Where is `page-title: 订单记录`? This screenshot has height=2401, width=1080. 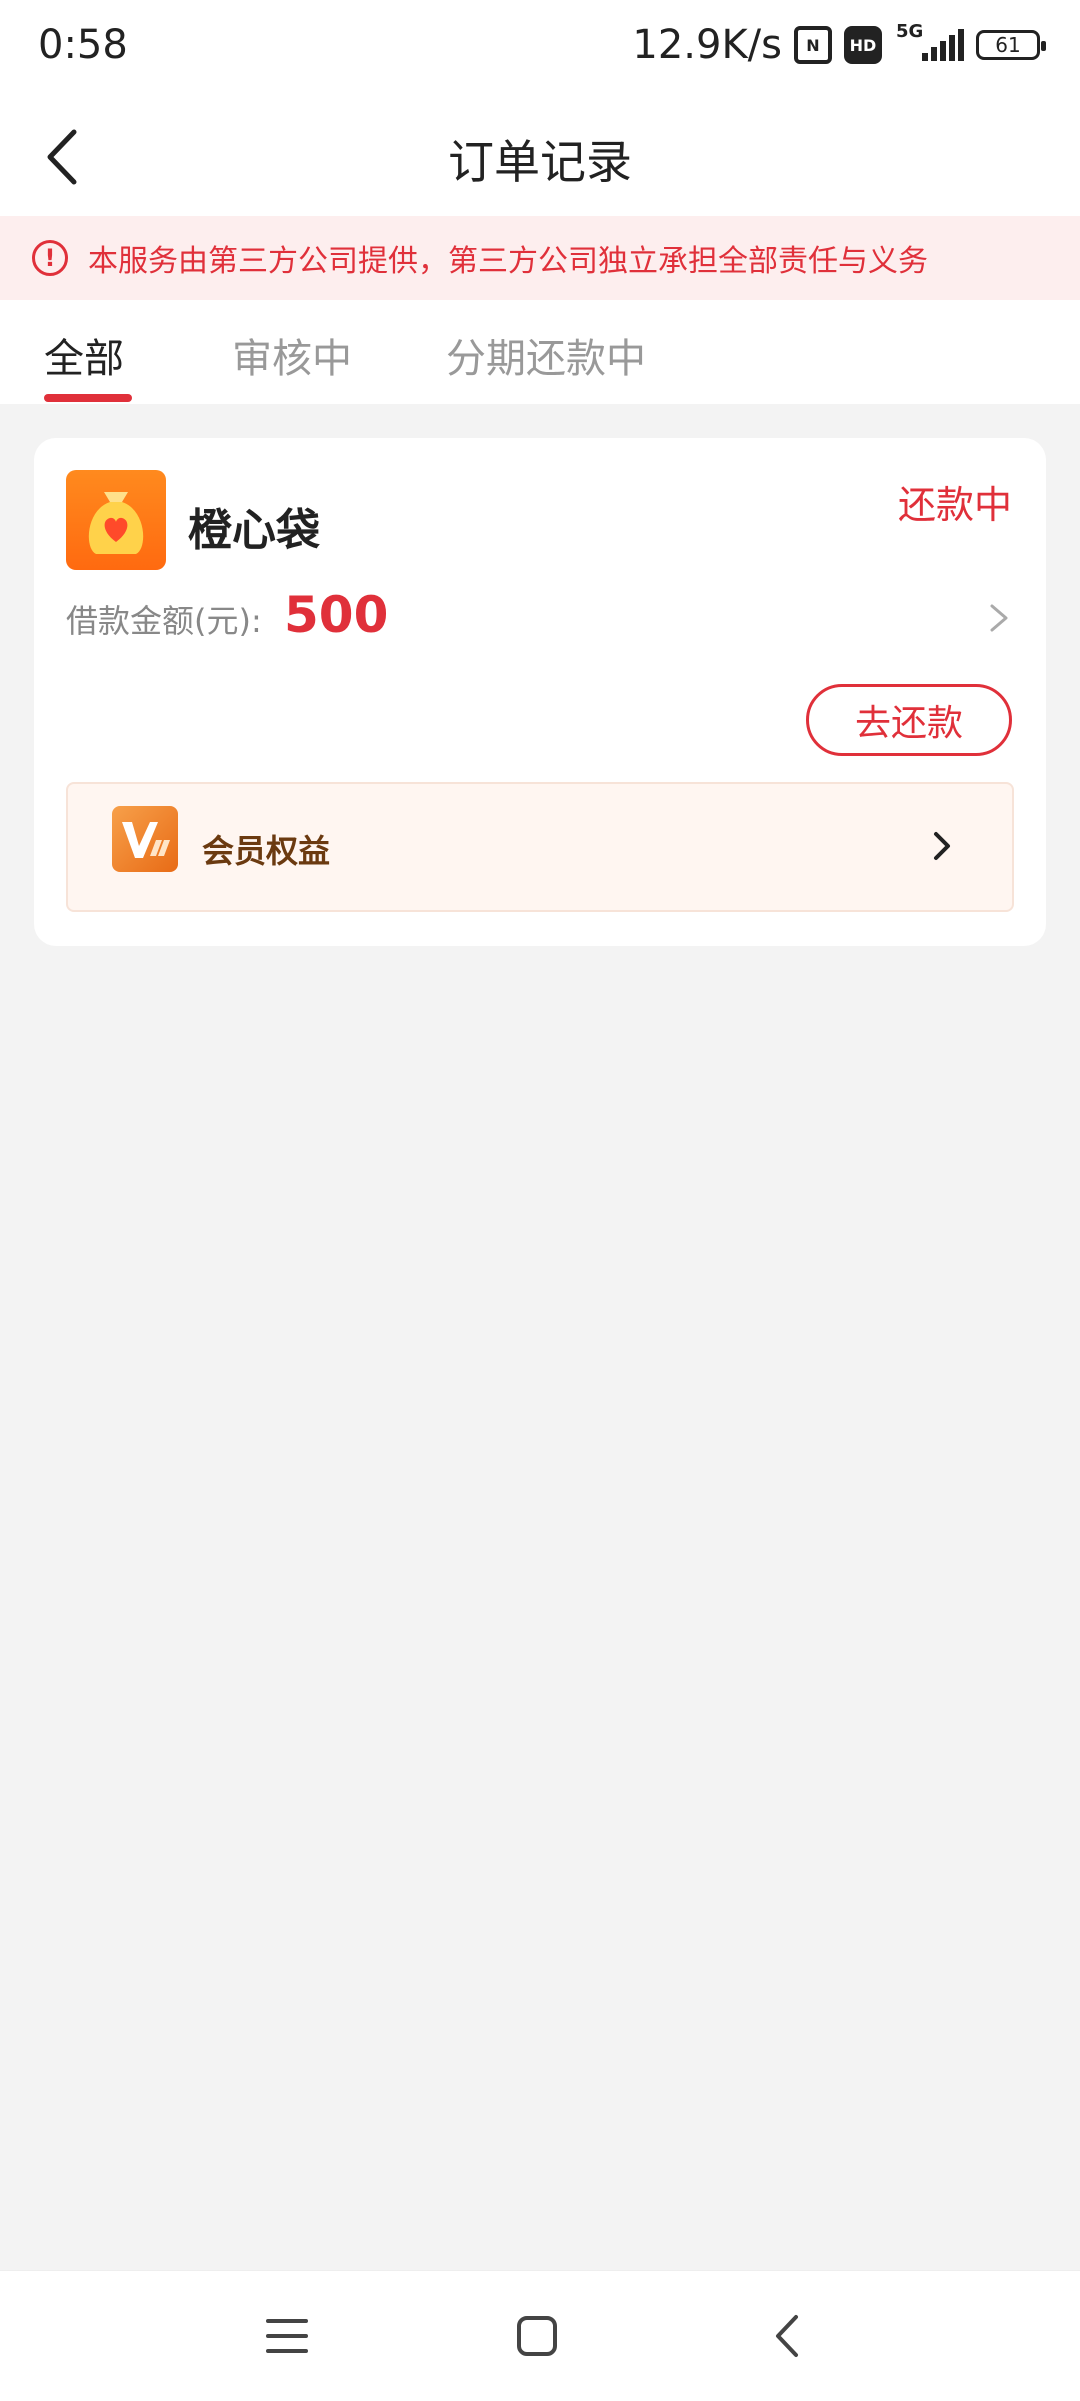
page-title: 订单记录 is located at coordinates (540, 162).